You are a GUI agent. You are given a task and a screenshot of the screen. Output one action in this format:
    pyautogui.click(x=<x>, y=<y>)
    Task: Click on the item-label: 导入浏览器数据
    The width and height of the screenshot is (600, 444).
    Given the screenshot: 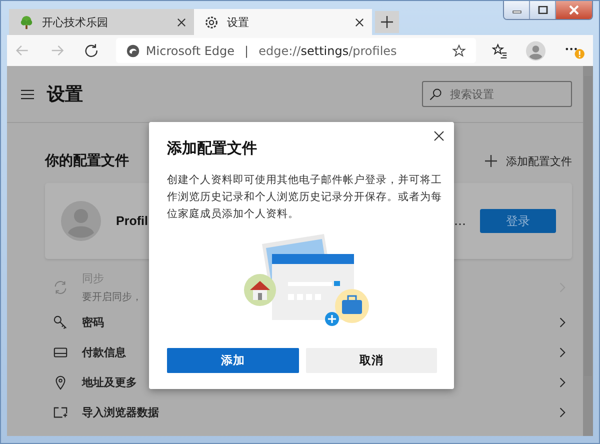 What is the action you would take?
    pyautogui.click(x=121, y=412)
    